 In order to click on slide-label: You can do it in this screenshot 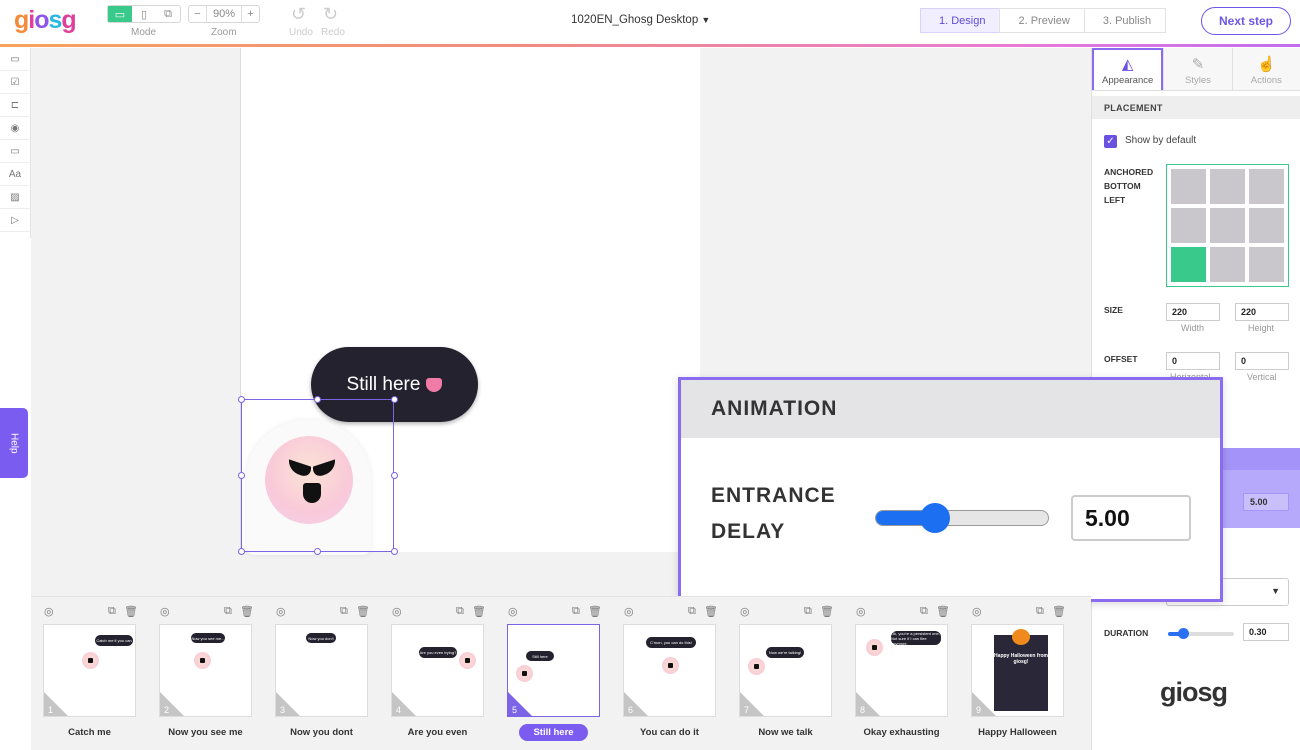, I will do `click(669, 732)`.